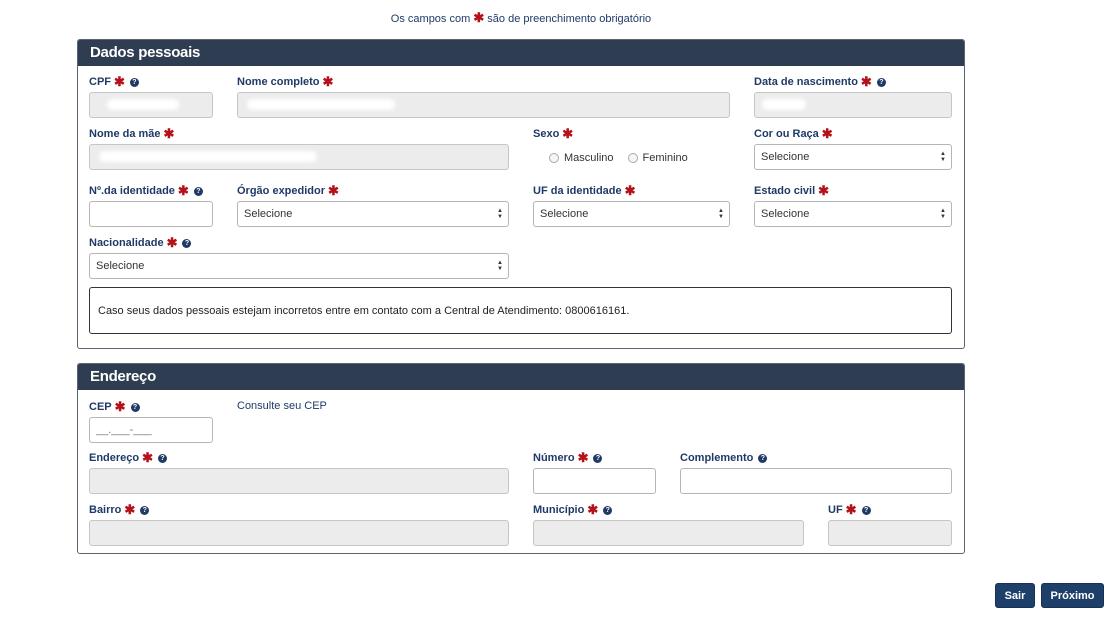 The image size is (1115, 629). Describe the element at coordinates (278, 82) in the screenshot. I see `nome-completo-label: Nome completo` at that location.